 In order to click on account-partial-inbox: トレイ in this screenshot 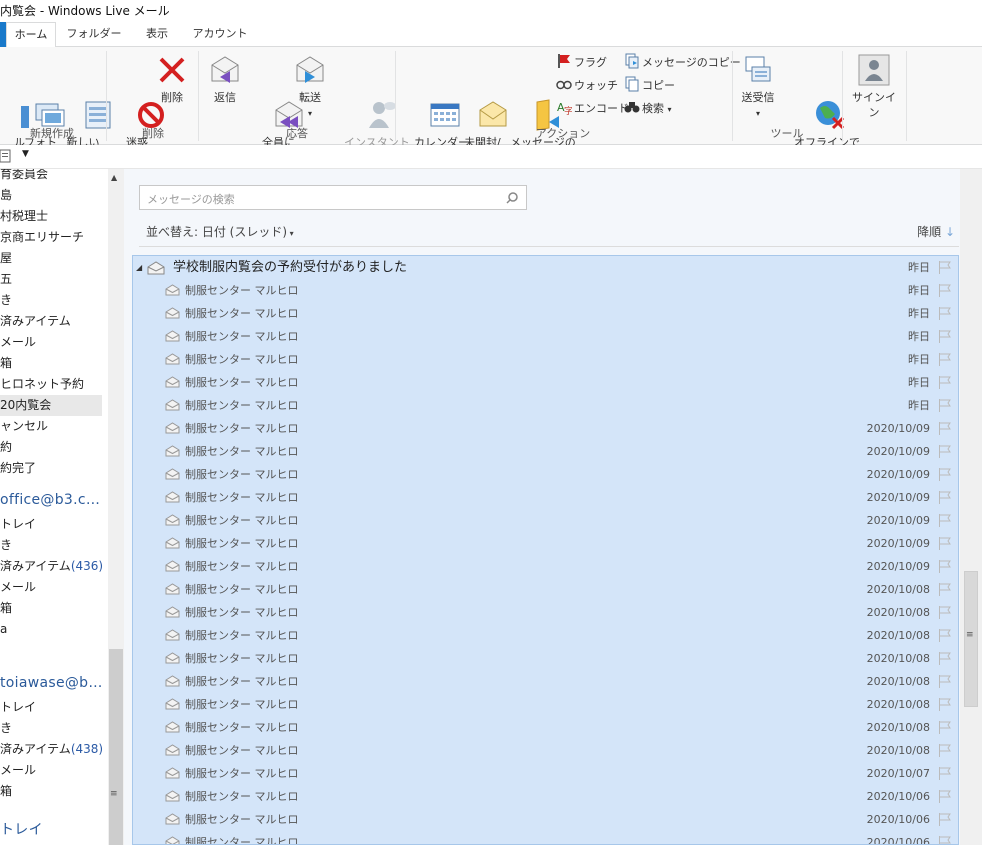, I will do `click(21, 829)`.